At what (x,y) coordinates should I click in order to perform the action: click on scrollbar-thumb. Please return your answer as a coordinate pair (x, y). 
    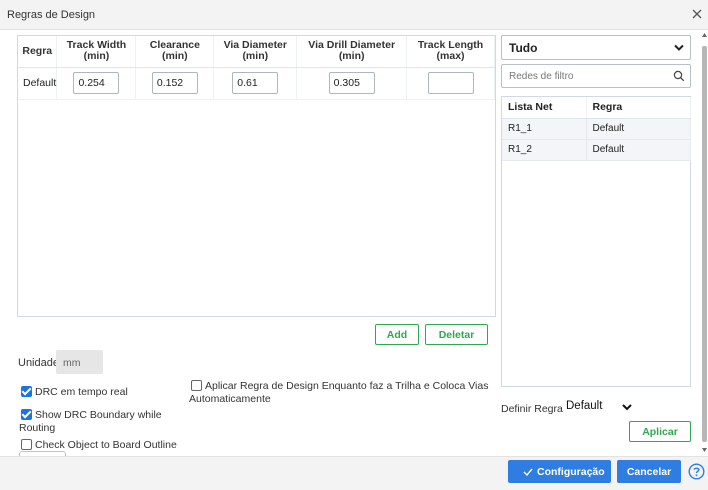
    Looking at the image, I should click on (704, 244).